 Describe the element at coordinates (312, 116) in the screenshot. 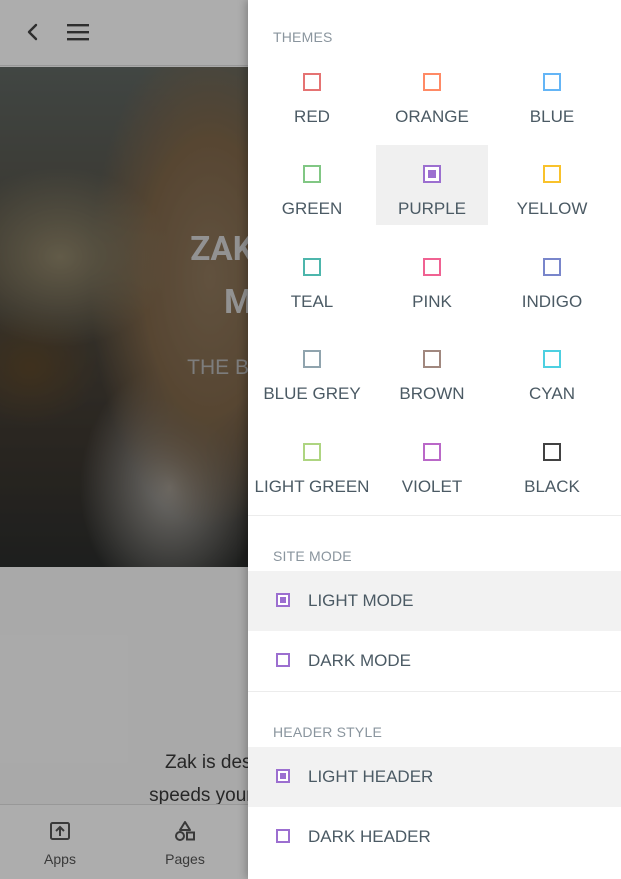

I see `theme-option-label: RED` at that location.